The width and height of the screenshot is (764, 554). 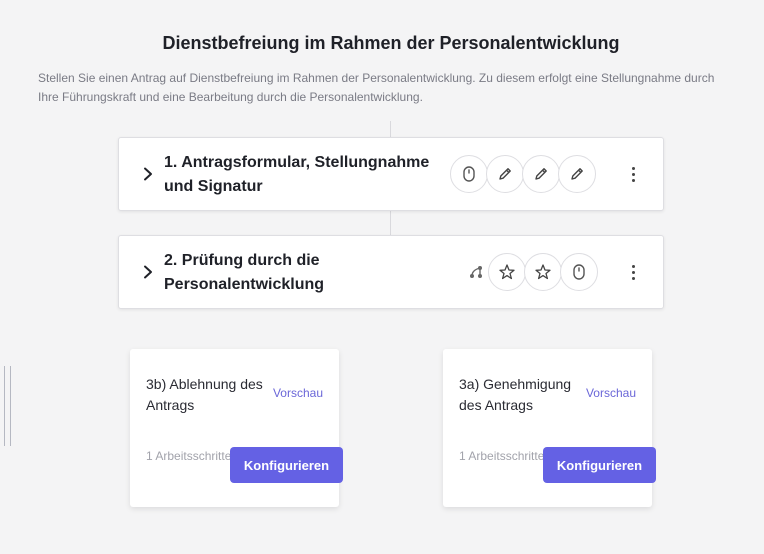 I want to click on outcome-title: 3a) Genehmigung des Antrags, so click(x=515, y=394).